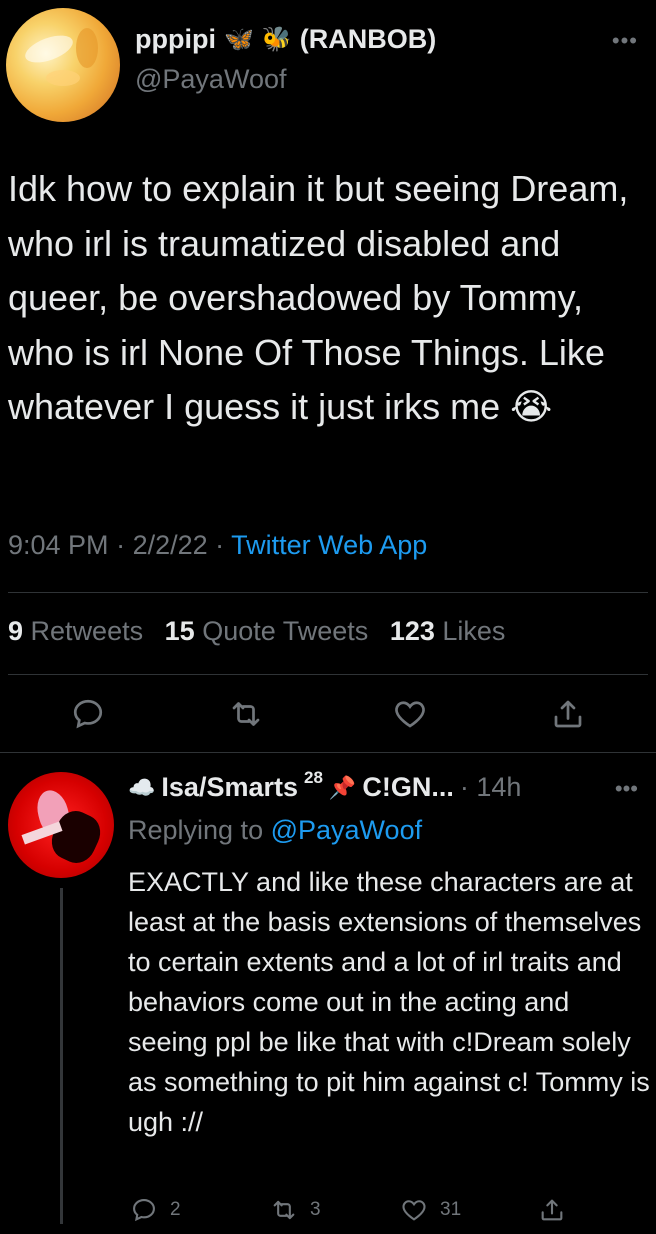  What do you see at coordinates (342, 787) in the screenshot?
I see `pin-emoji: 📌` at bounding box center [342, 787].